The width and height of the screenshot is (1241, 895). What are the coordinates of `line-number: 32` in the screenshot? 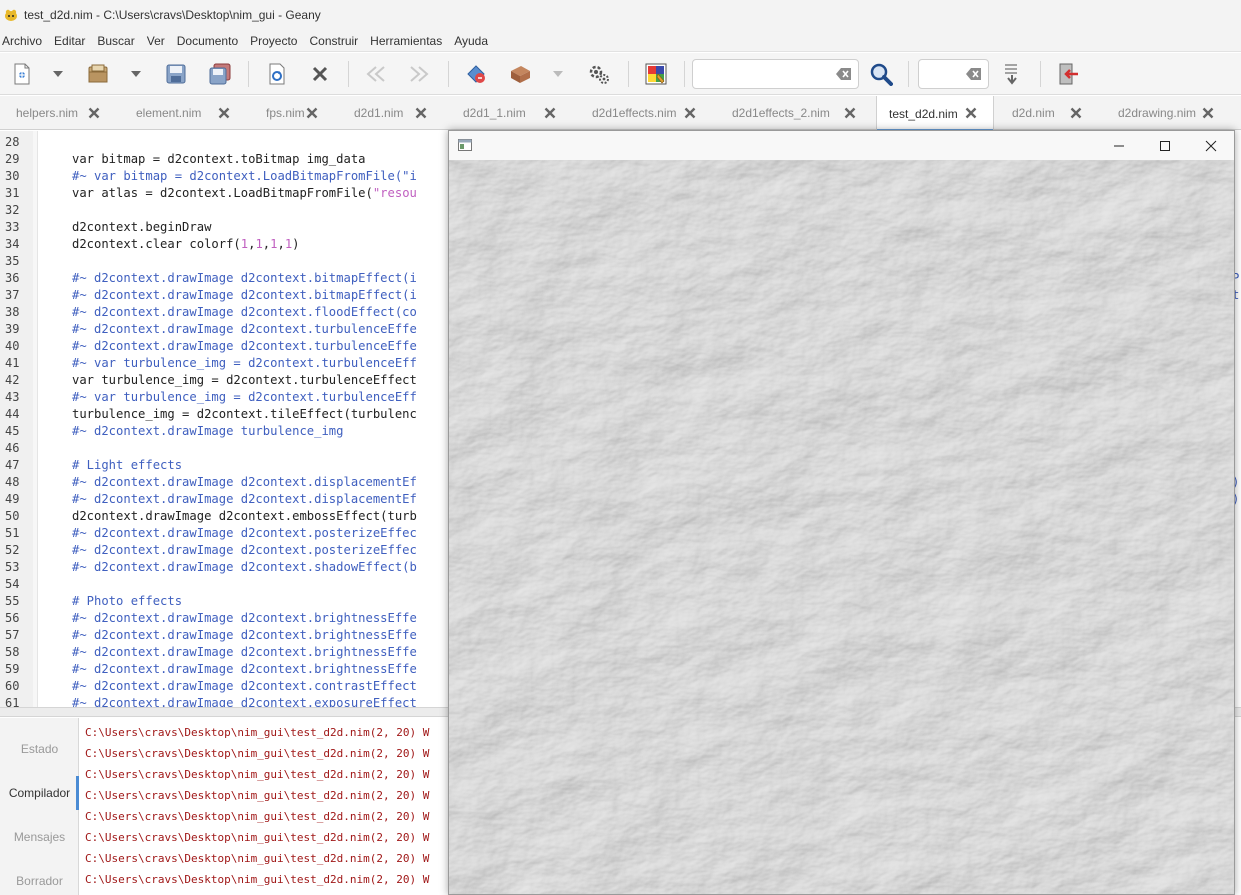 It's located at (12, 210).